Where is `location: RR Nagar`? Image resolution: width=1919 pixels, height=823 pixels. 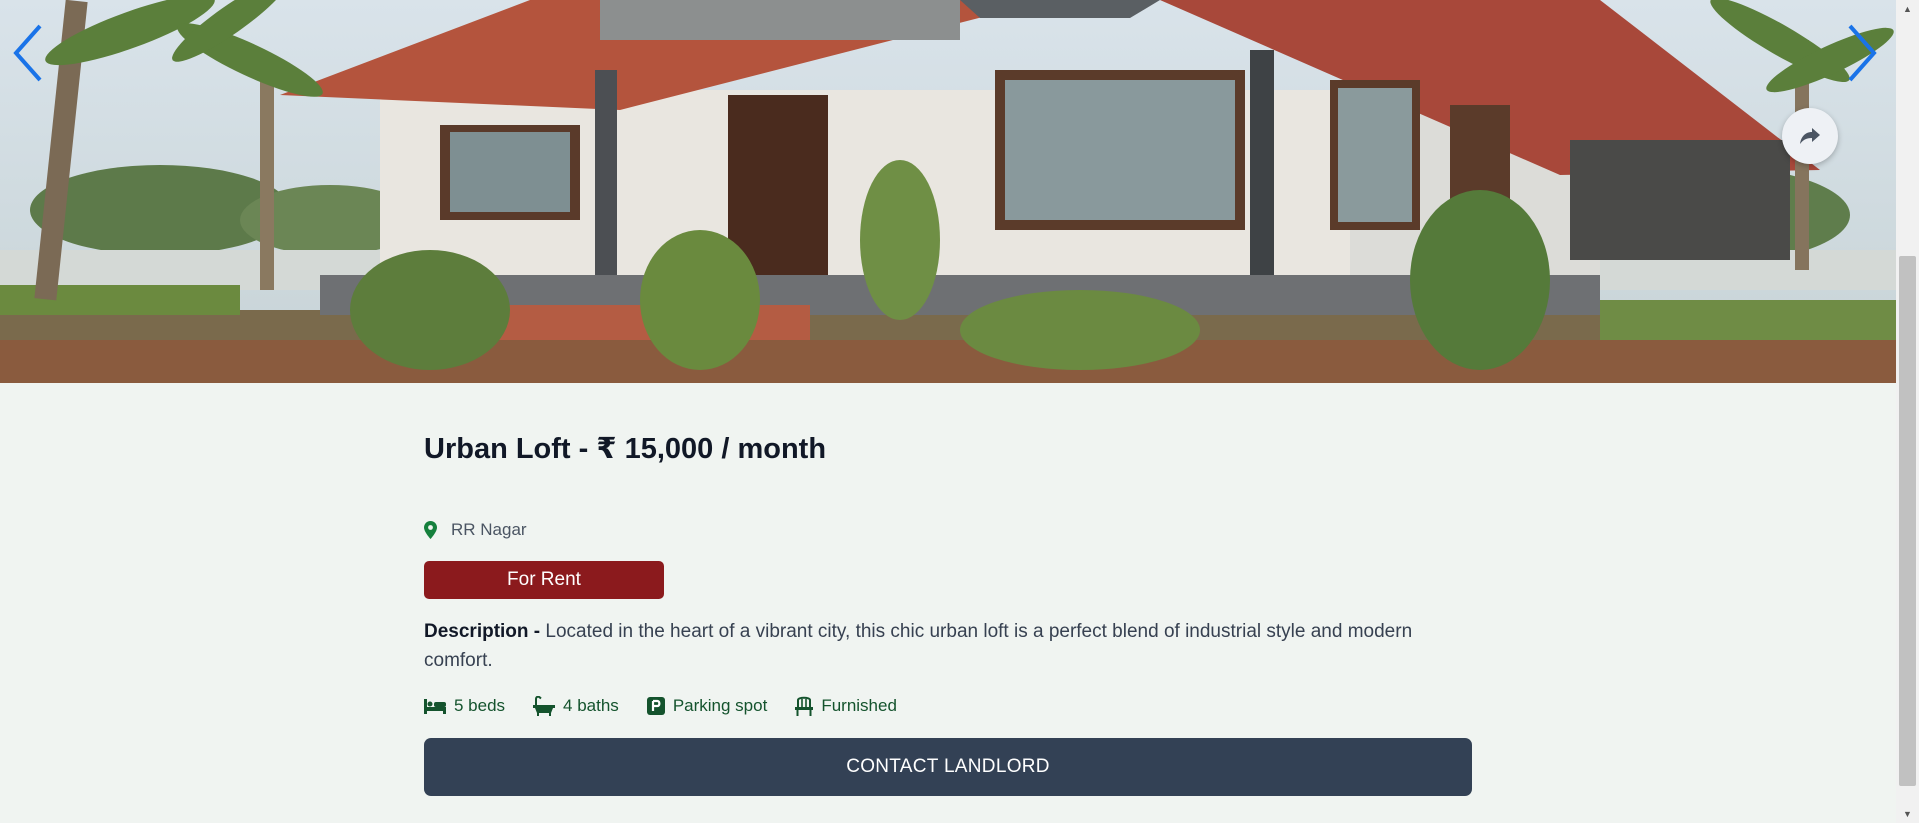 location: RR Nagar is located at coordinates (475, 530).